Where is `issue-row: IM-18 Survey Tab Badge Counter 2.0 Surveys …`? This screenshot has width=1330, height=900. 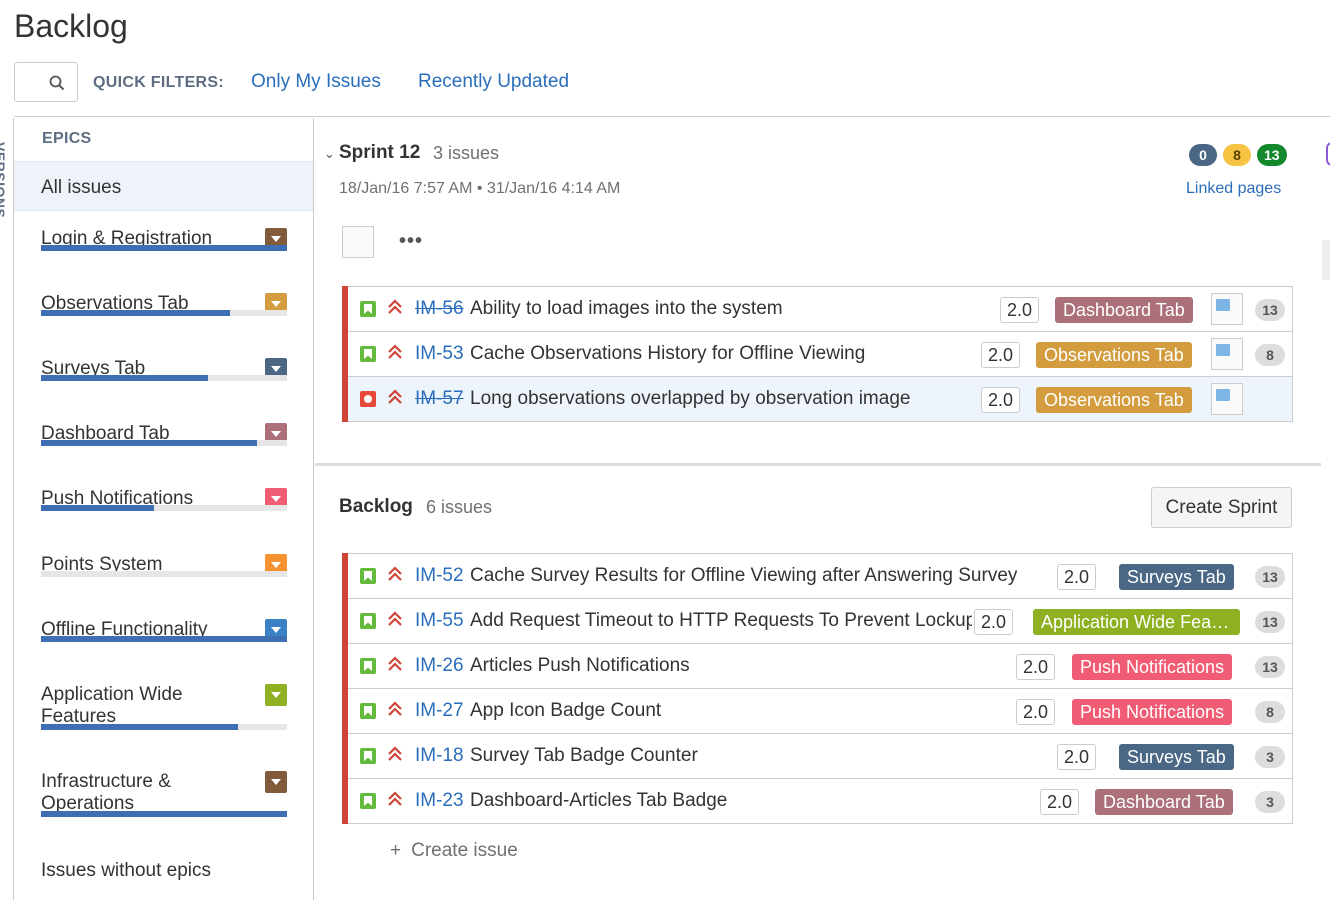
issue-row: IM-18 Survey Tab Badge Counter 2.0 Surveys … is located at coordinates (817, 756).